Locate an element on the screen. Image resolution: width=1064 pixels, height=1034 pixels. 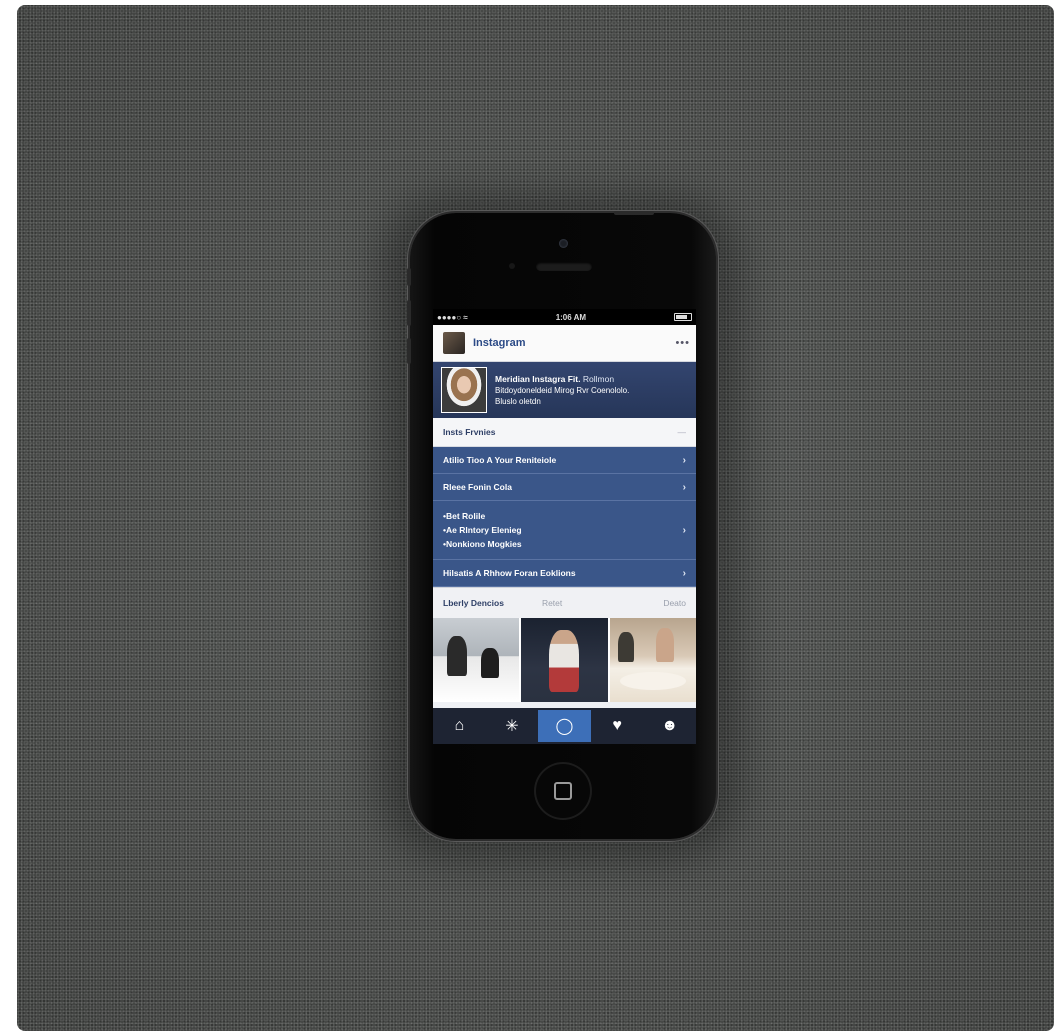
section-toggle: — is located at coordinates (682, 432).